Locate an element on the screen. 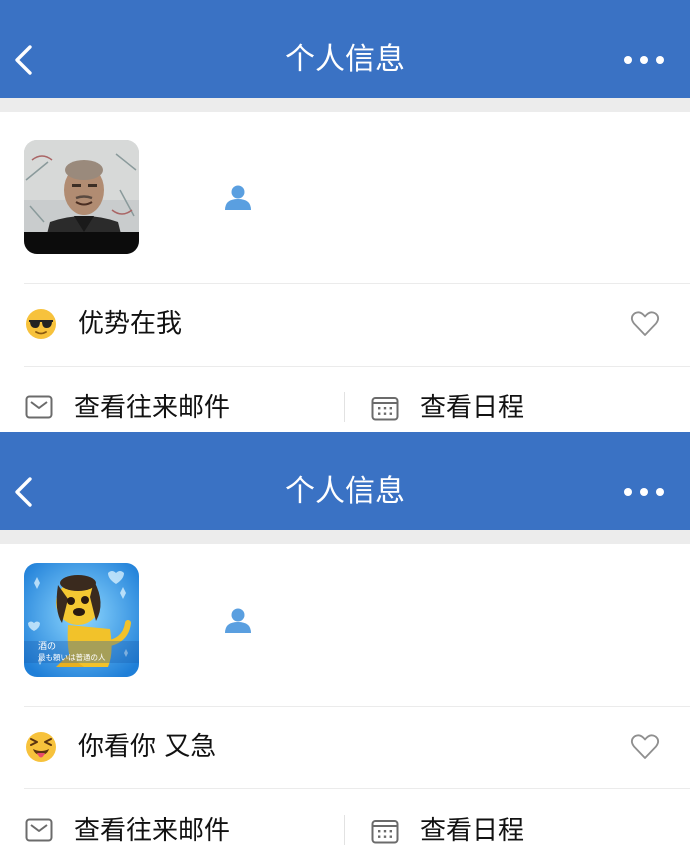  cartoon-dog-image: 酒の 最も頼いは普通の人 is located at coordinates (81, 620).